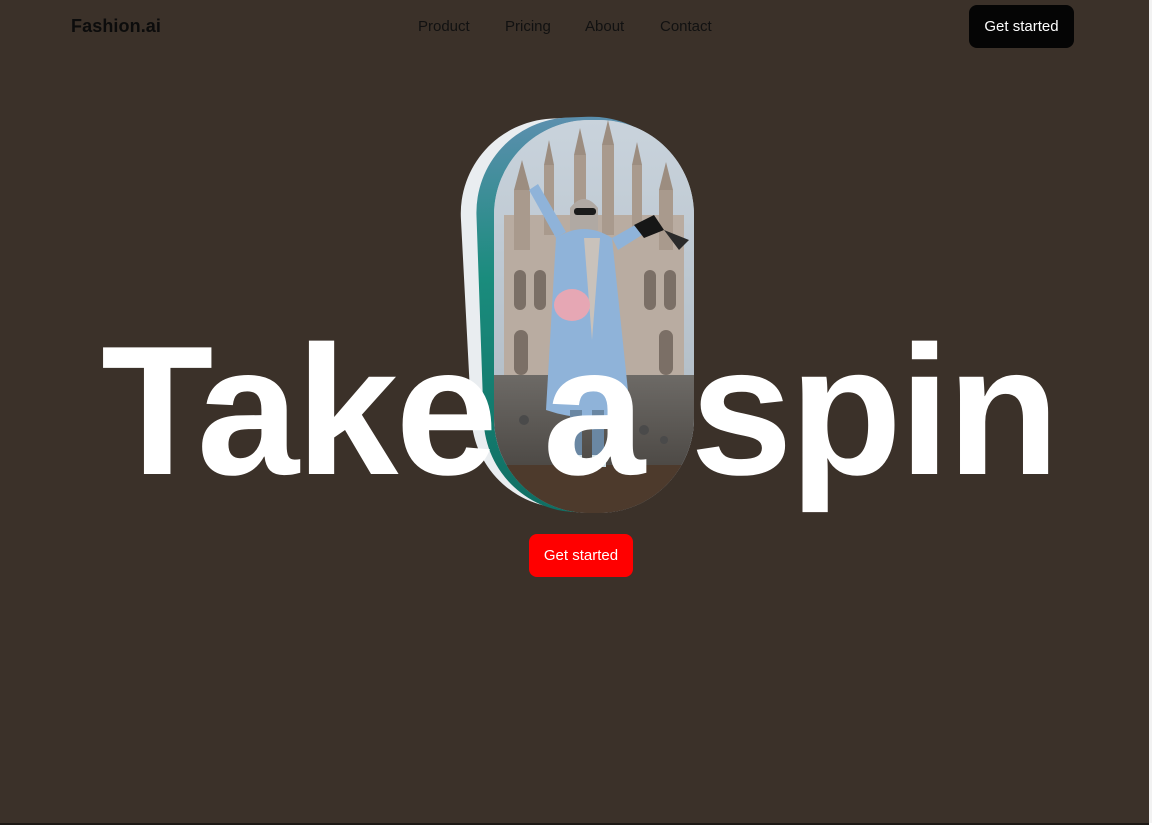  Describe the element at coordinates (690, 26) in the screenshot. I see `nav-link-contact: Contact` at that location.